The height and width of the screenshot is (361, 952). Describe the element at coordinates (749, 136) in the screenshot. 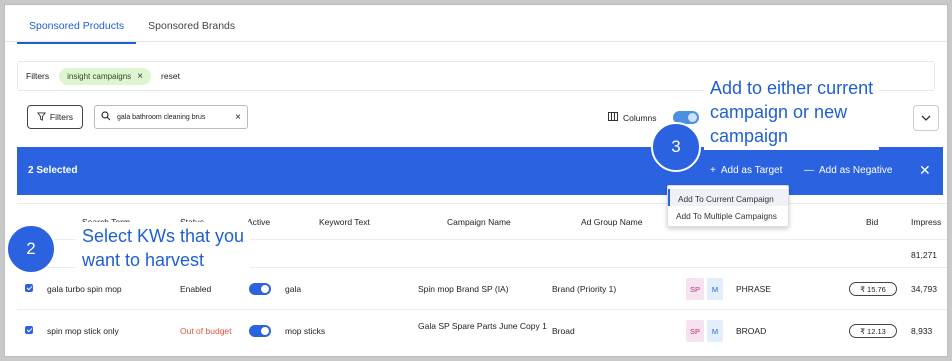

I see `step3-line3: campaign` at that location.